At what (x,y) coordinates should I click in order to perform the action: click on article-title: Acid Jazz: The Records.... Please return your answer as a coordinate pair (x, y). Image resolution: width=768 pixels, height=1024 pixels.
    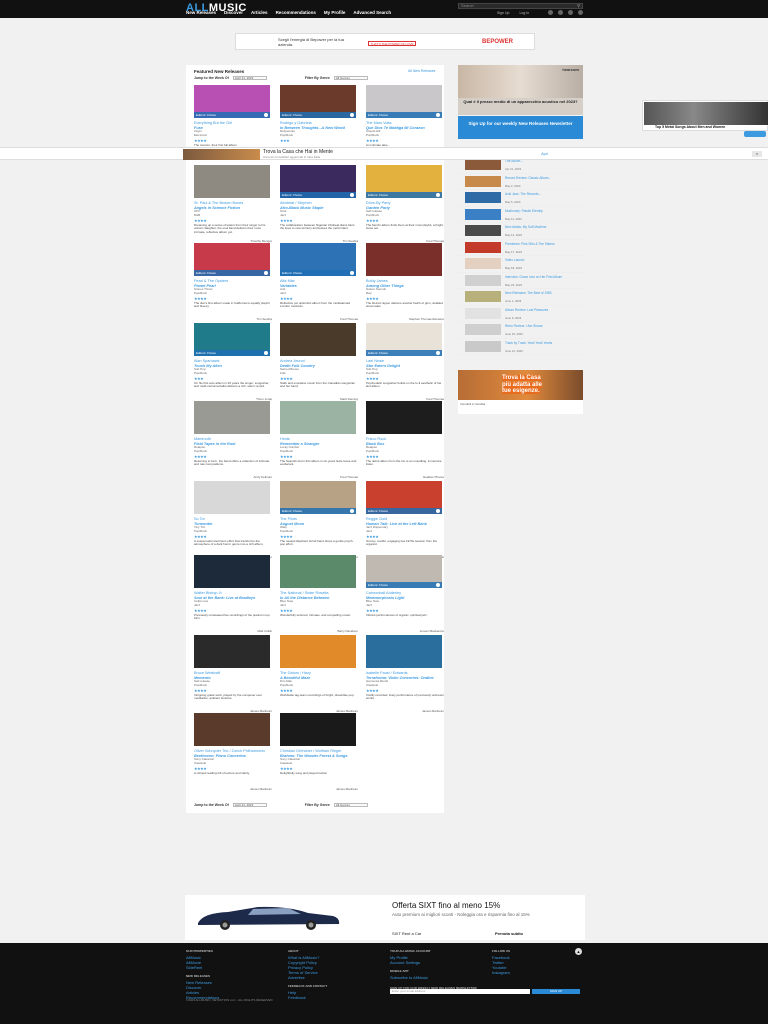
    Looking at the image, I should click on (542, 194).